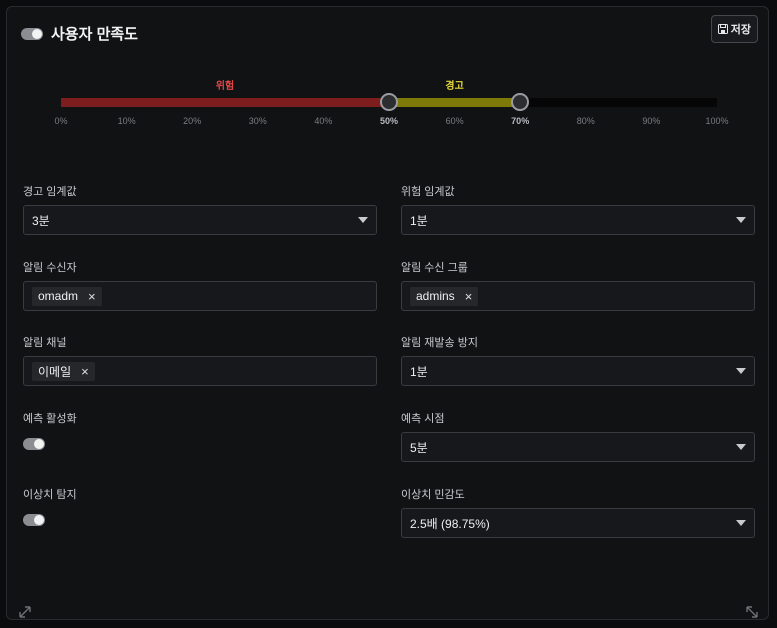 The width and height of the screenshot is (777, 628). What do you see at coordinates (419, 447) in the screenshot?
I see `select-value: 5분` at bounding box center [419, 447].